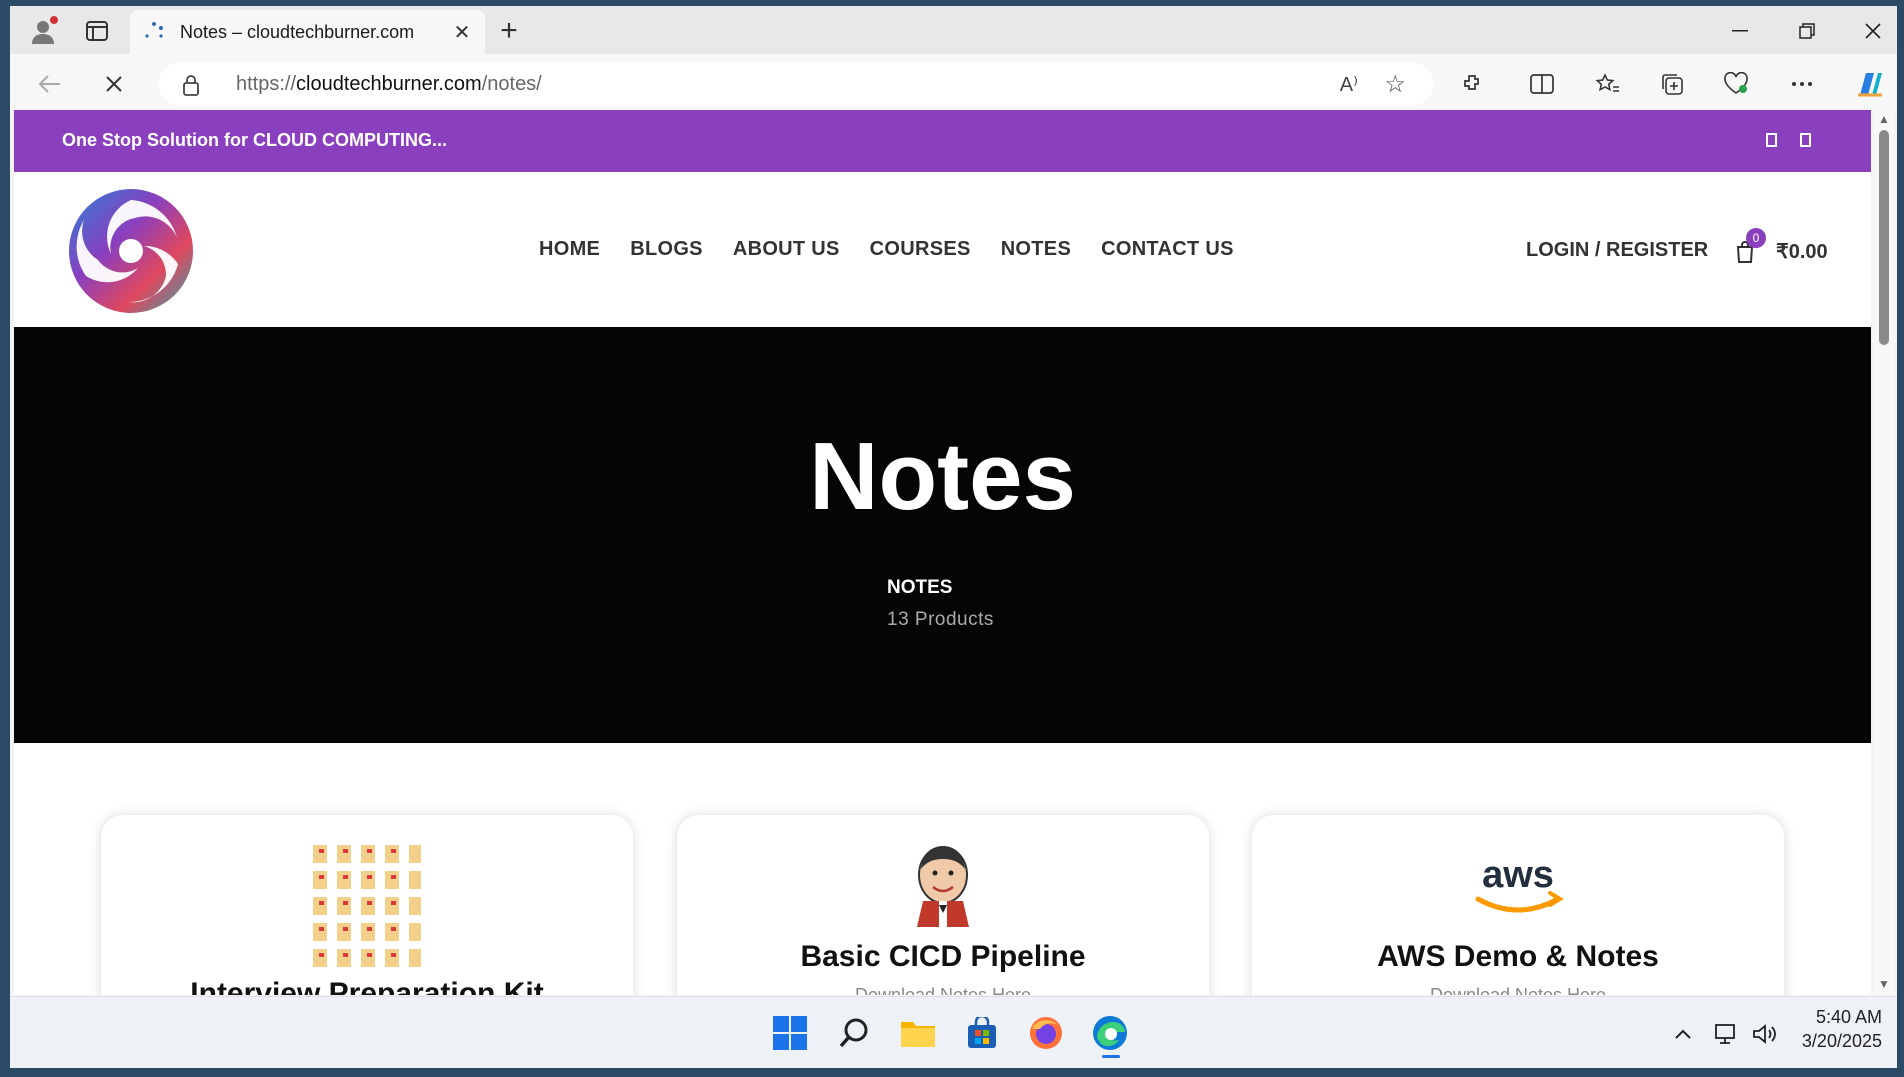 This screenshot has width=1904, height=1077. What do you see at coordinates (1036, 249) in the screenshot?
I see `nav-item-notes: NOTES` at bounding box center [1036, 249].